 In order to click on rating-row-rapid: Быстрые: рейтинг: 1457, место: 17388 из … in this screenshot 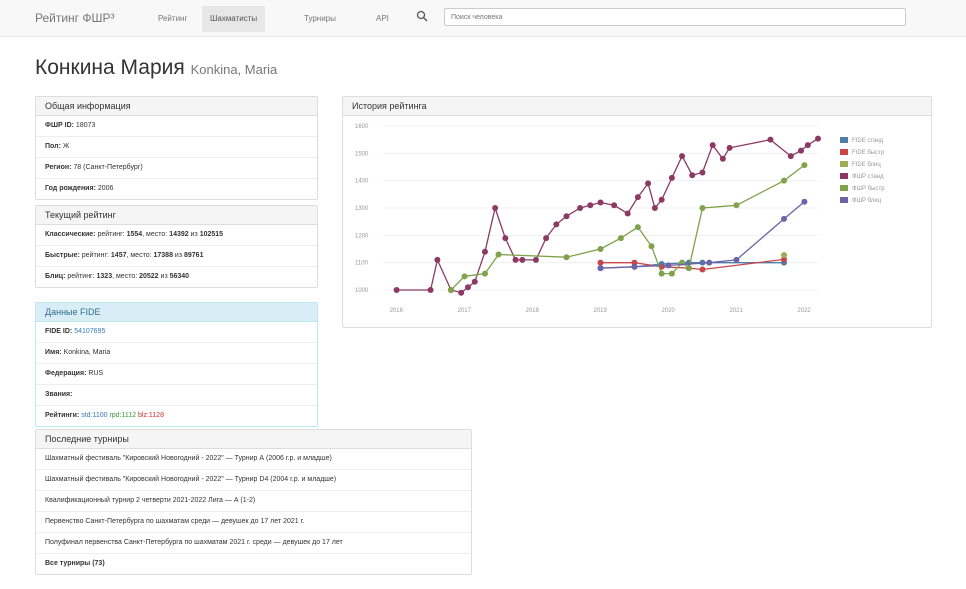, I will do `click(176, 256)`.